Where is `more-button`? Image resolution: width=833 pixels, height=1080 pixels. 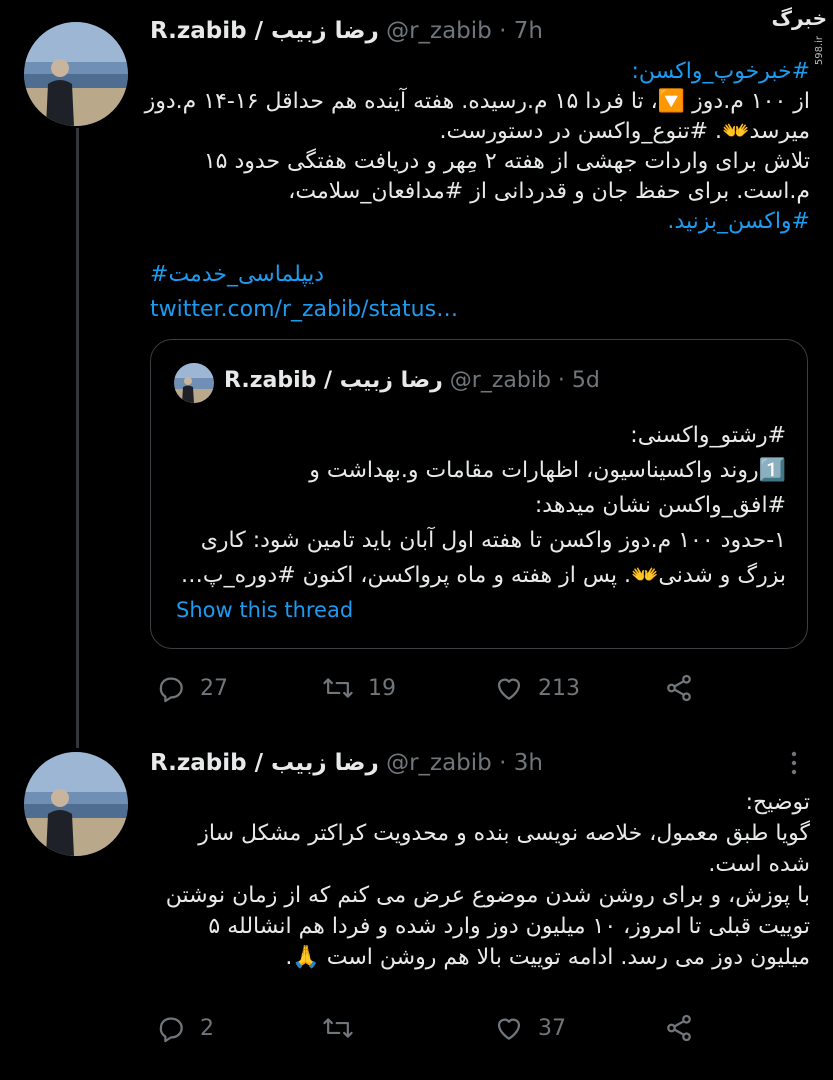
more-button is located at coordinates (794, 762).